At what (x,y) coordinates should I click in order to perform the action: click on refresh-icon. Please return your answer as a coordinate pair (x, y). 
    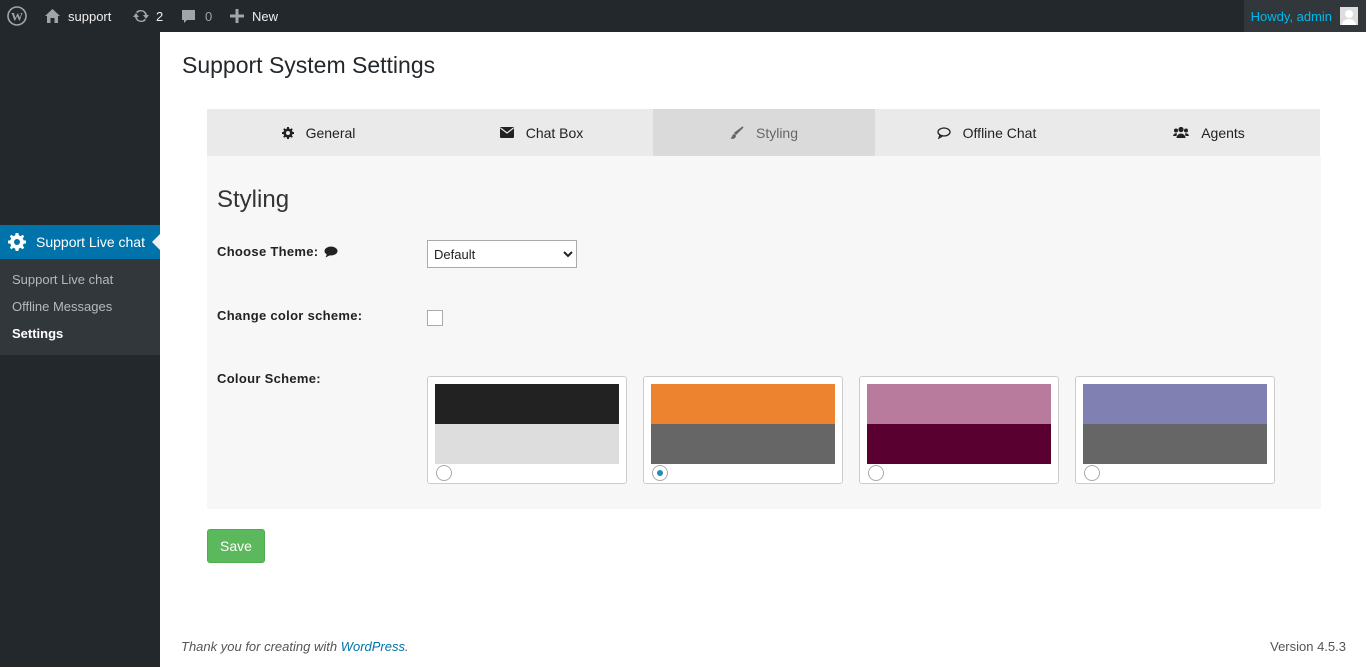
    Looking at the image, I should click on (141, 16).